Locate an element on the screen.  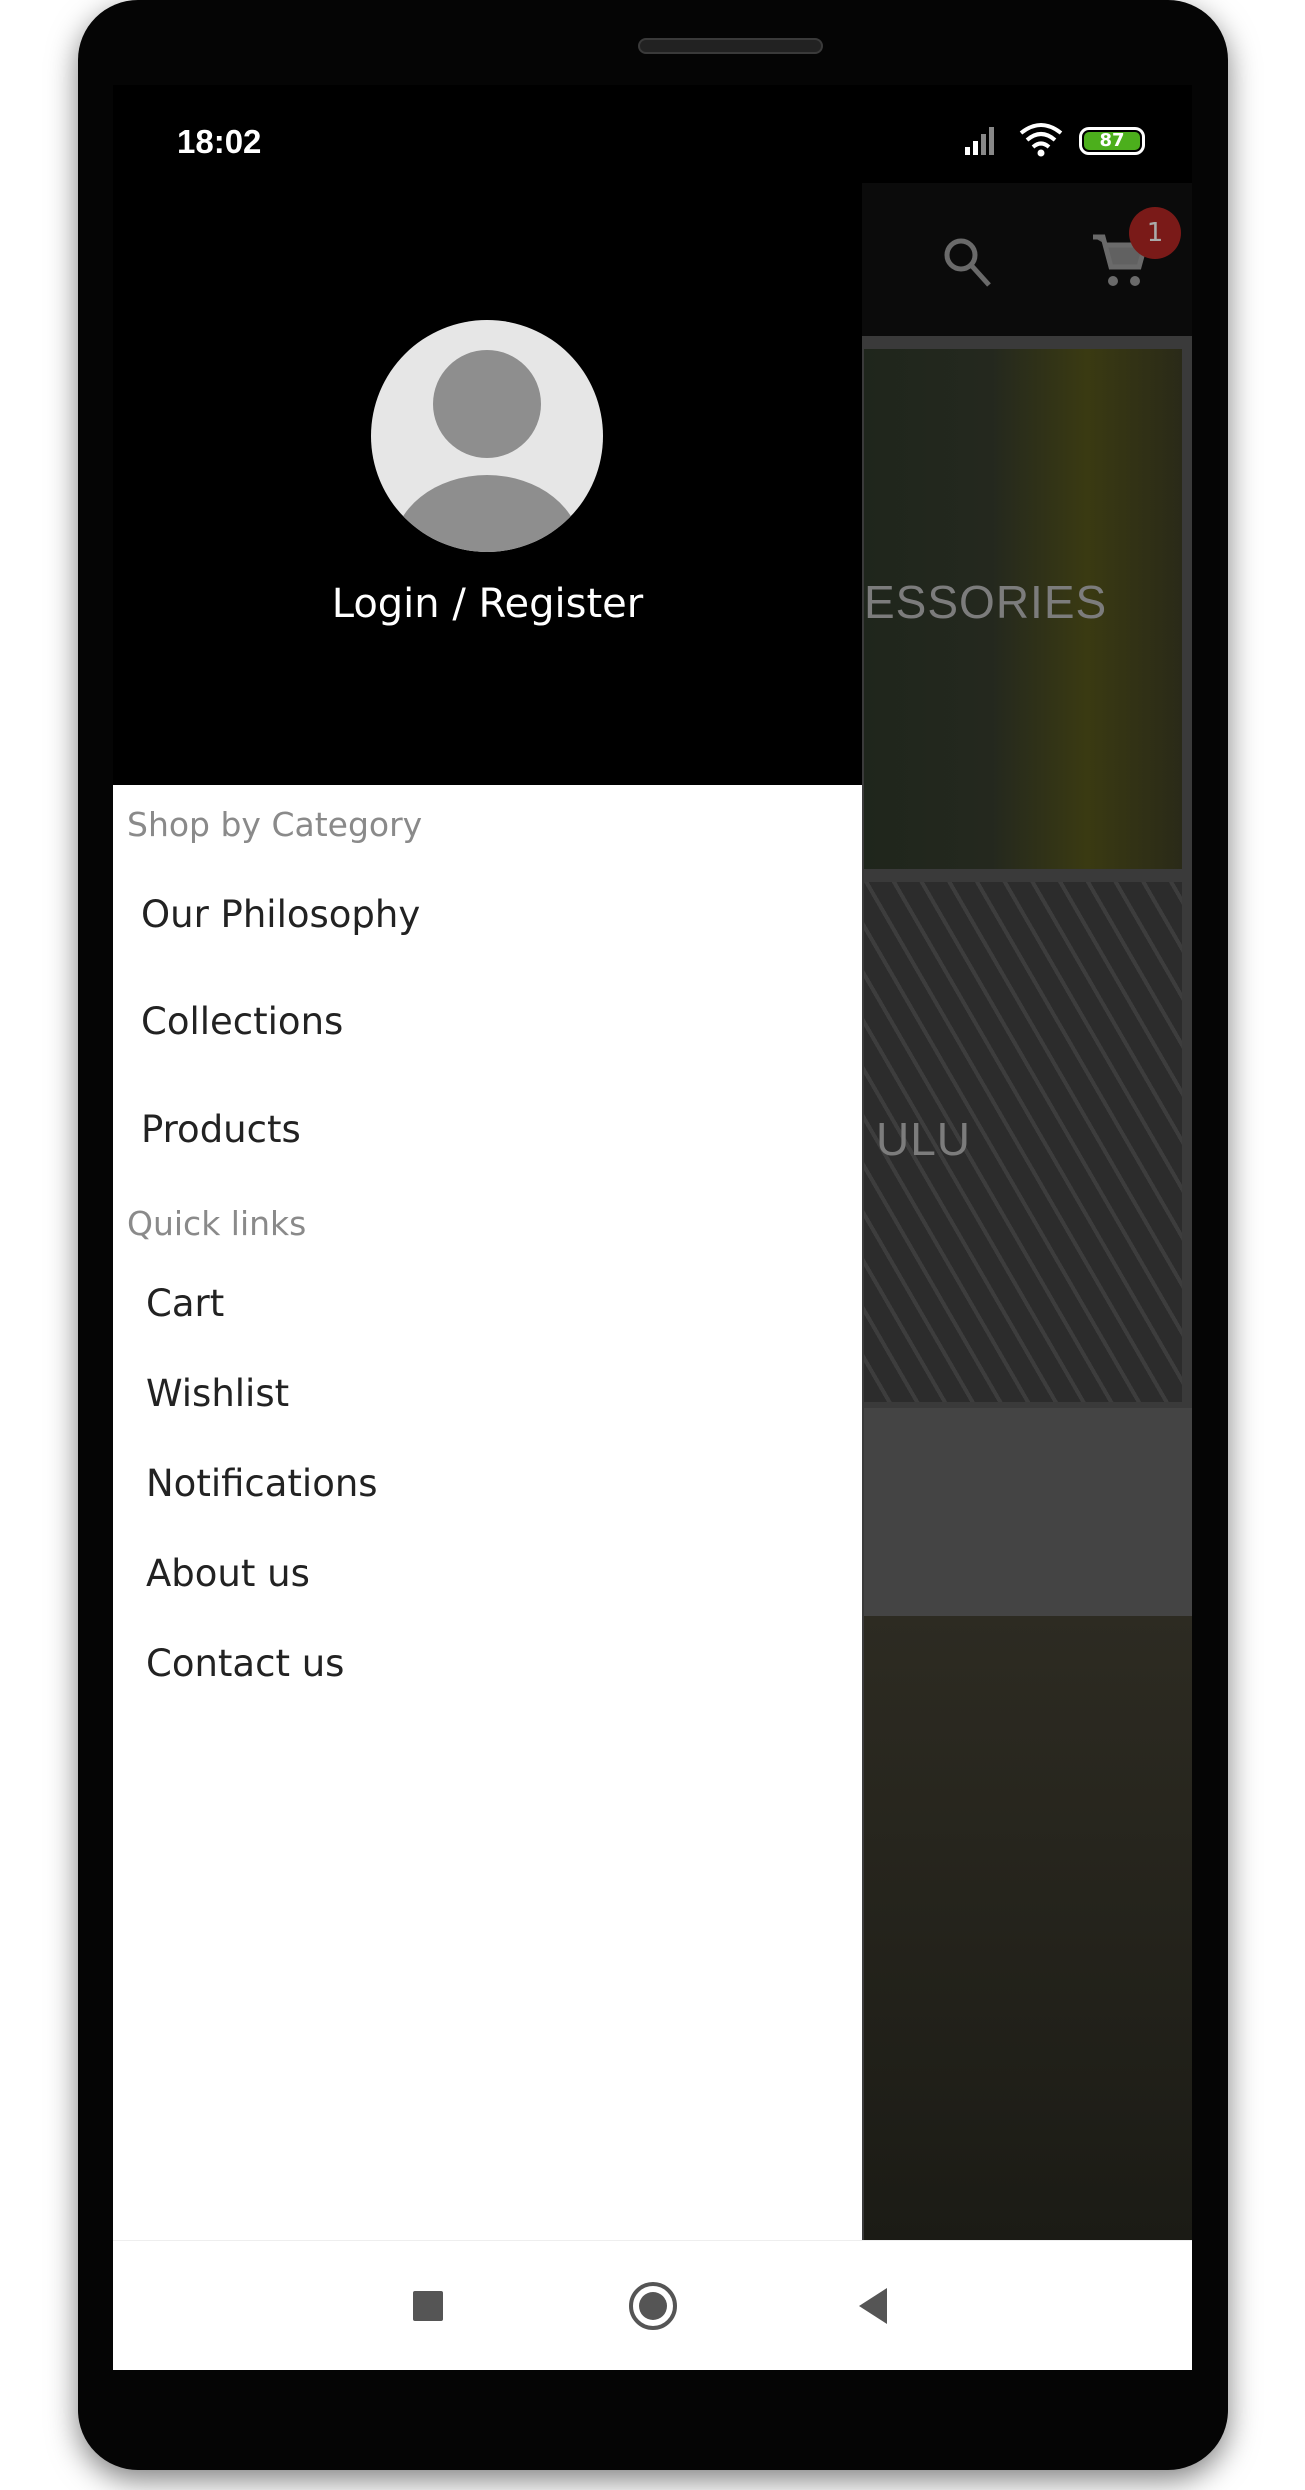
category-tile-accessories: ESSORIES is located at coordinates (1023, 609).